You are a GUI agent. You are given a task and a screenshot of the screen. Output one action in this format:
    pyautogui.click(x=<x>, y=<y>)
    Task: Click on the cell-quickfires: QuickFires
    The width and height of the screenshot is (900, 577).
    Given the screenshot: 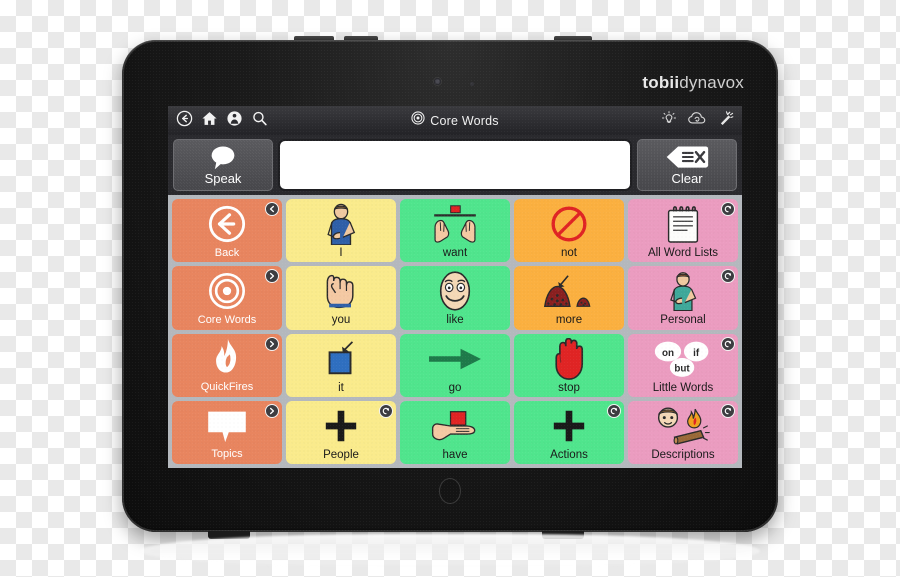 What is the action you would take?
    pyautogui.click(x=227, y=365)
    